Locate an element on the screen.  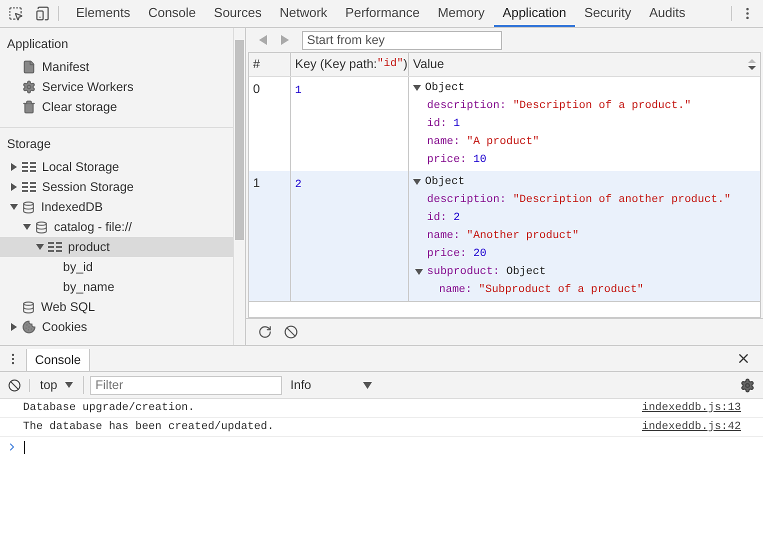
device-icon is located at coordinates (42, 13).